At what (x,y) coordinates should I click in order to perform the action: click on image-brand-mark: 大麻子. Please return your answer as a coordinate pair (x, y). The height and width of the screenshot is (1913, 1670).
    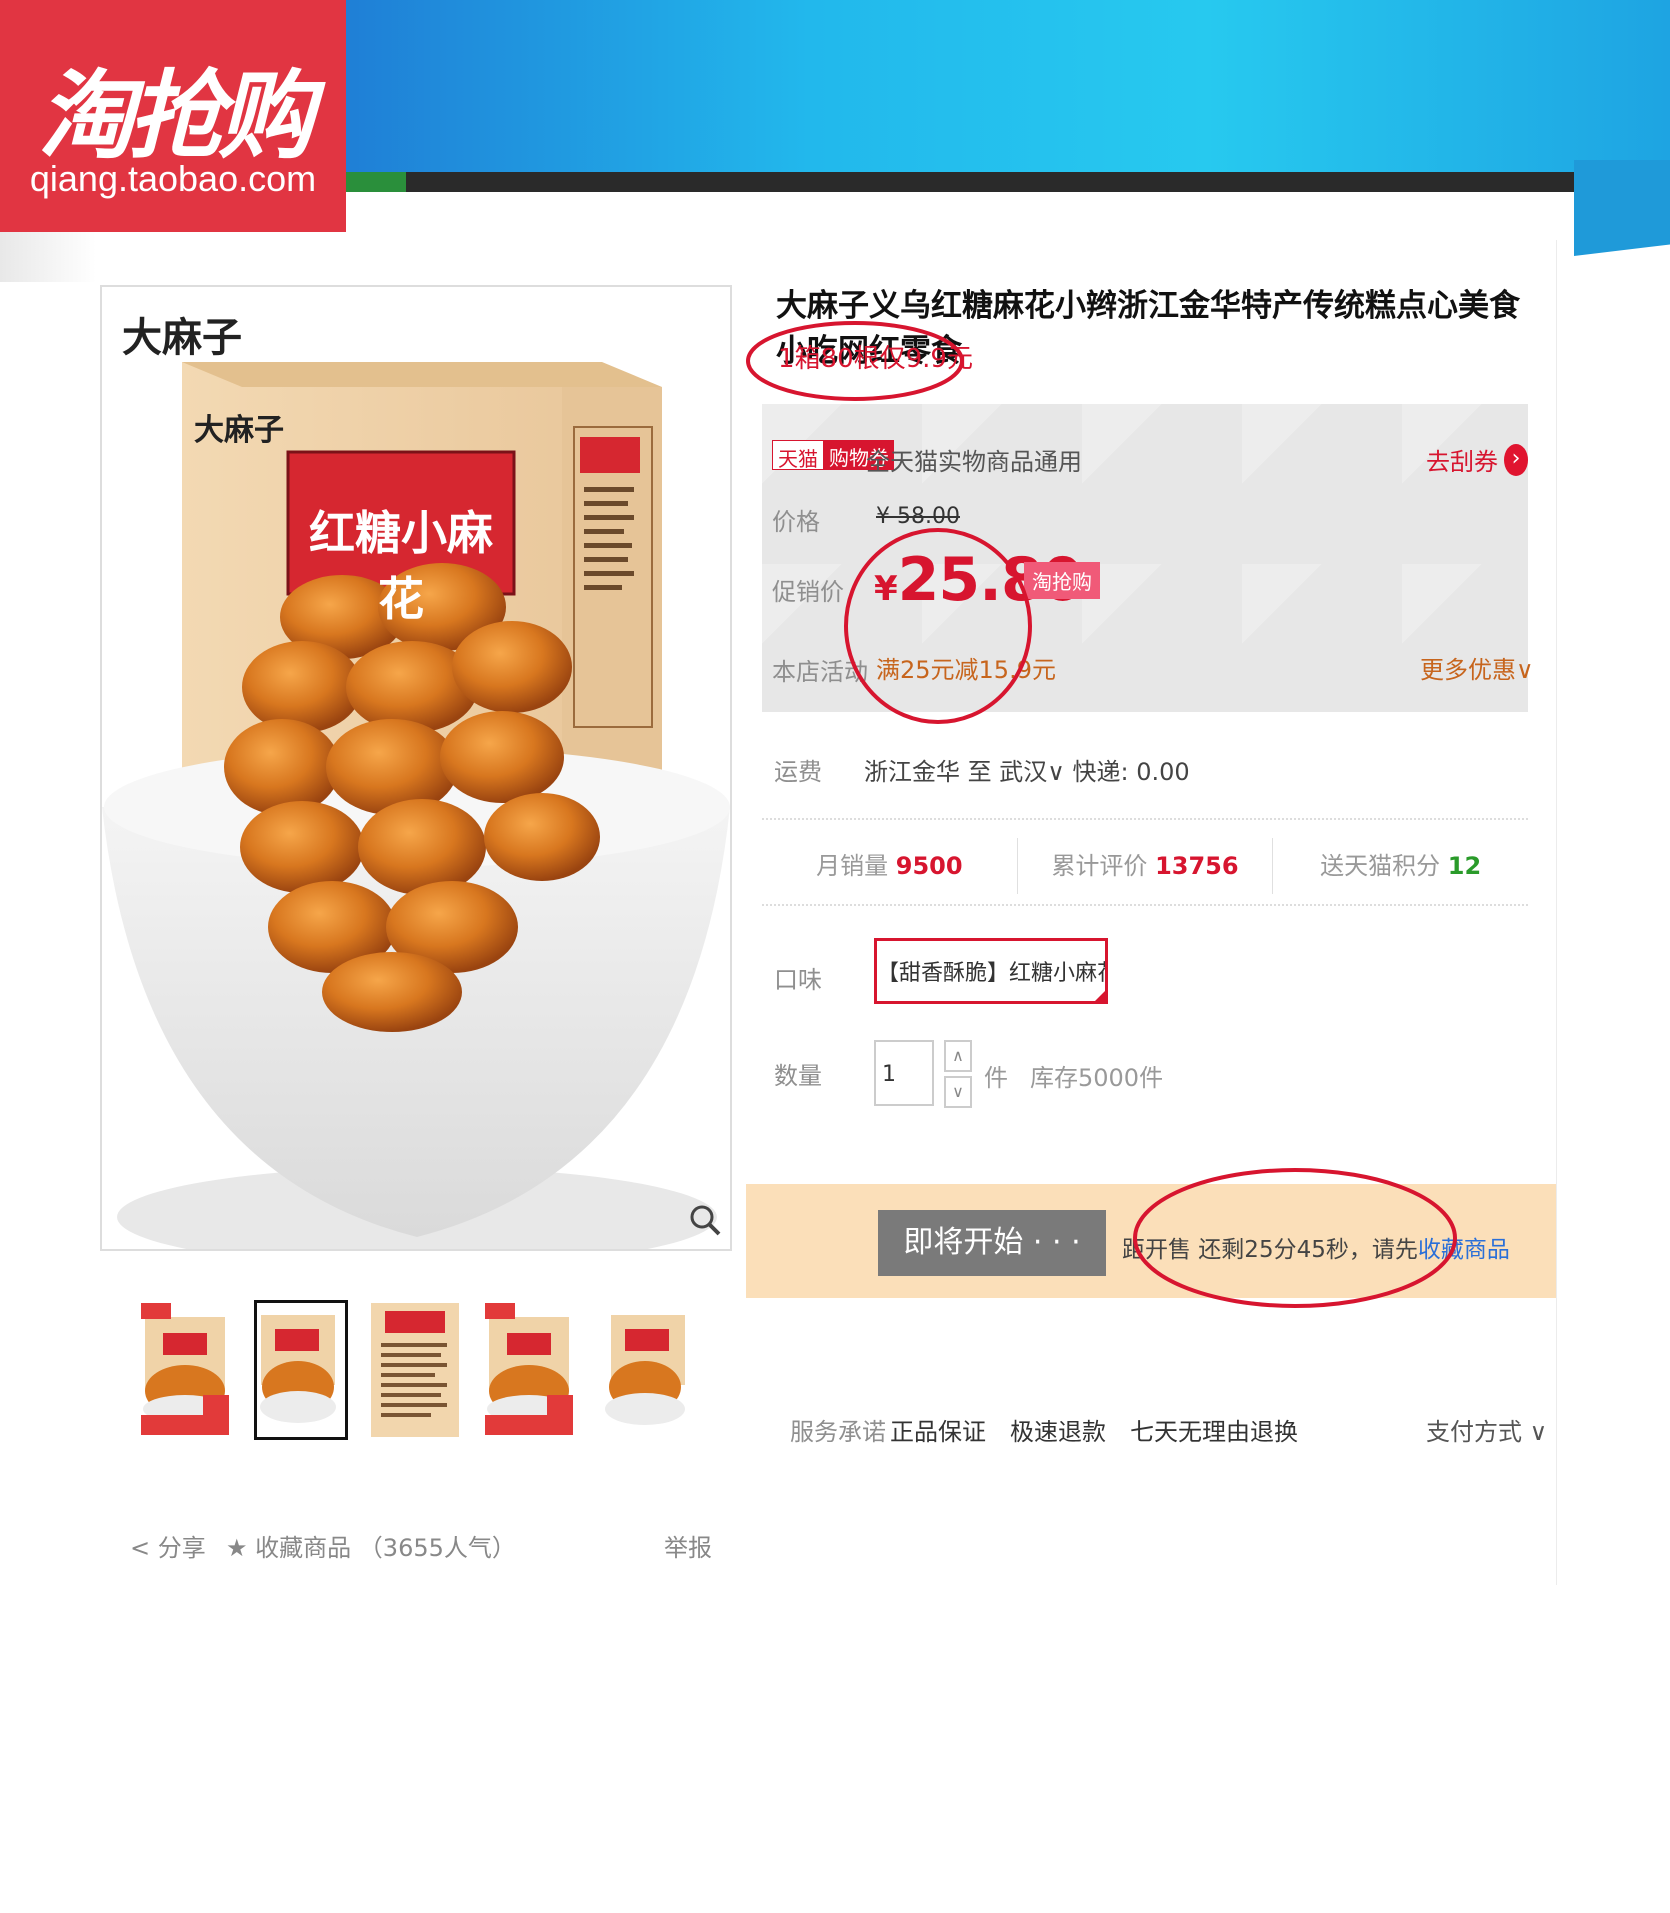
    Looking at the image, I should click on (182, 337).